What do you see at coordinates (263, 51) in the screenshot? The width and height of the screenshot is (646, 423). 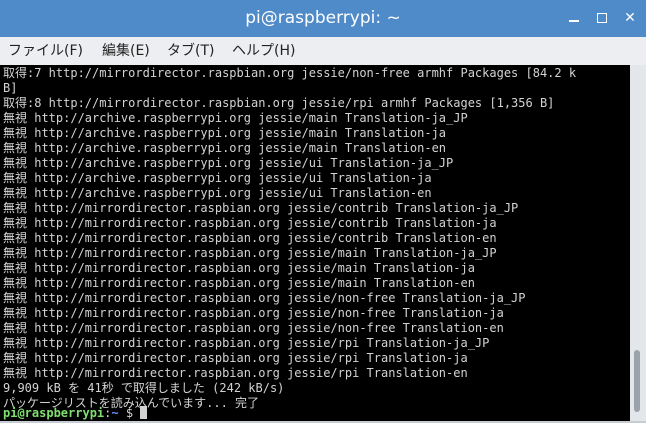 I see `menu-help: ヘルプ(H)` at bounding box center [263, 51].